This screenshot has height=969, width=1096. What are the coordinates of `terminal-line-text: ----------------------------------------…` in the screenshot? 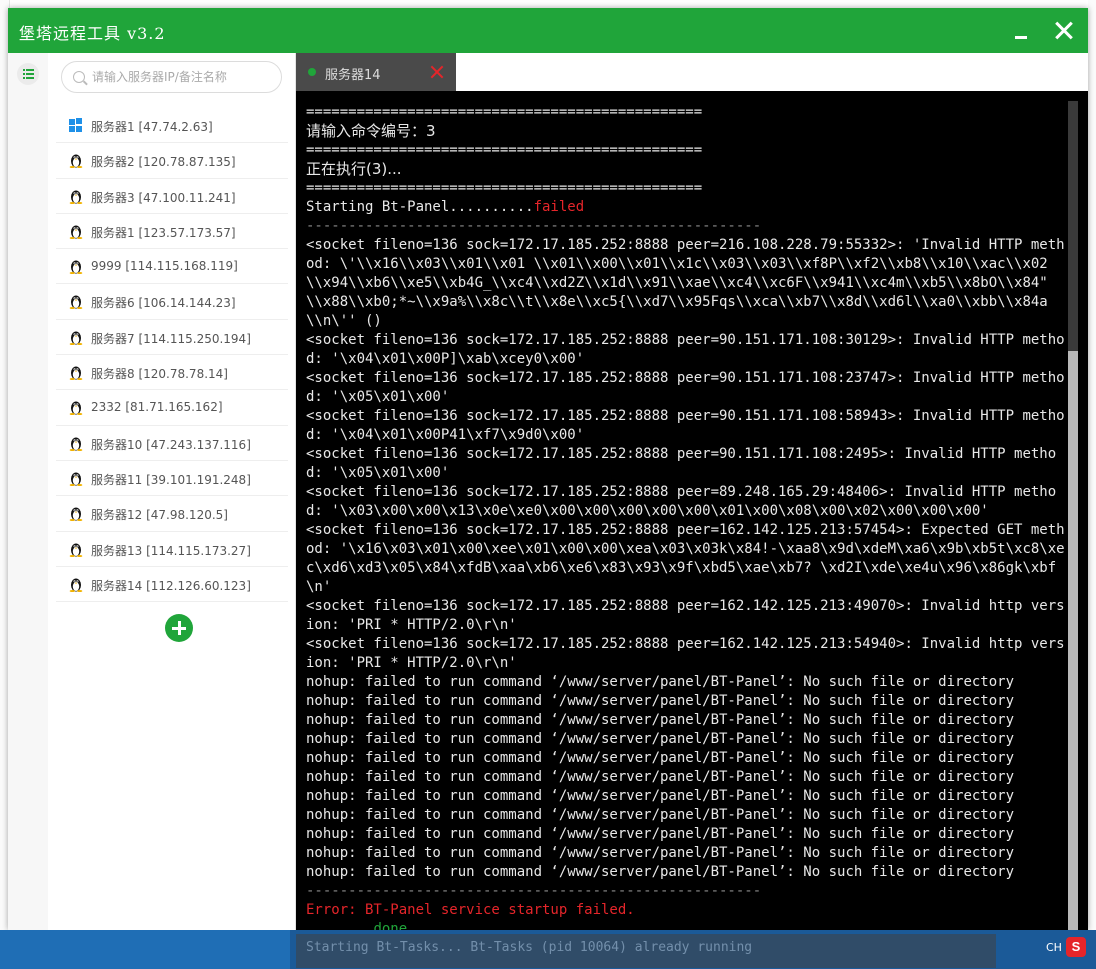 It's located at (534, 891).